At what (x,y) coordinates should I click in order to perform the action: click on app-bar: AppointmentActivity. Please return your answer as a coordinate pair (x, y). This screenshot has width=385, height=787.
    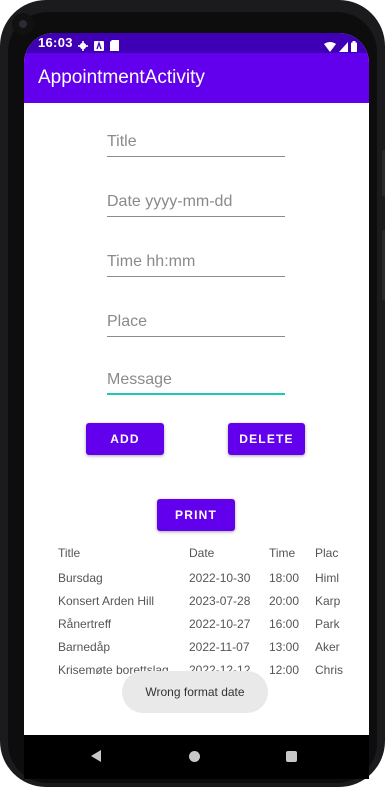
    Looking at the image, I should click on (196, 78).